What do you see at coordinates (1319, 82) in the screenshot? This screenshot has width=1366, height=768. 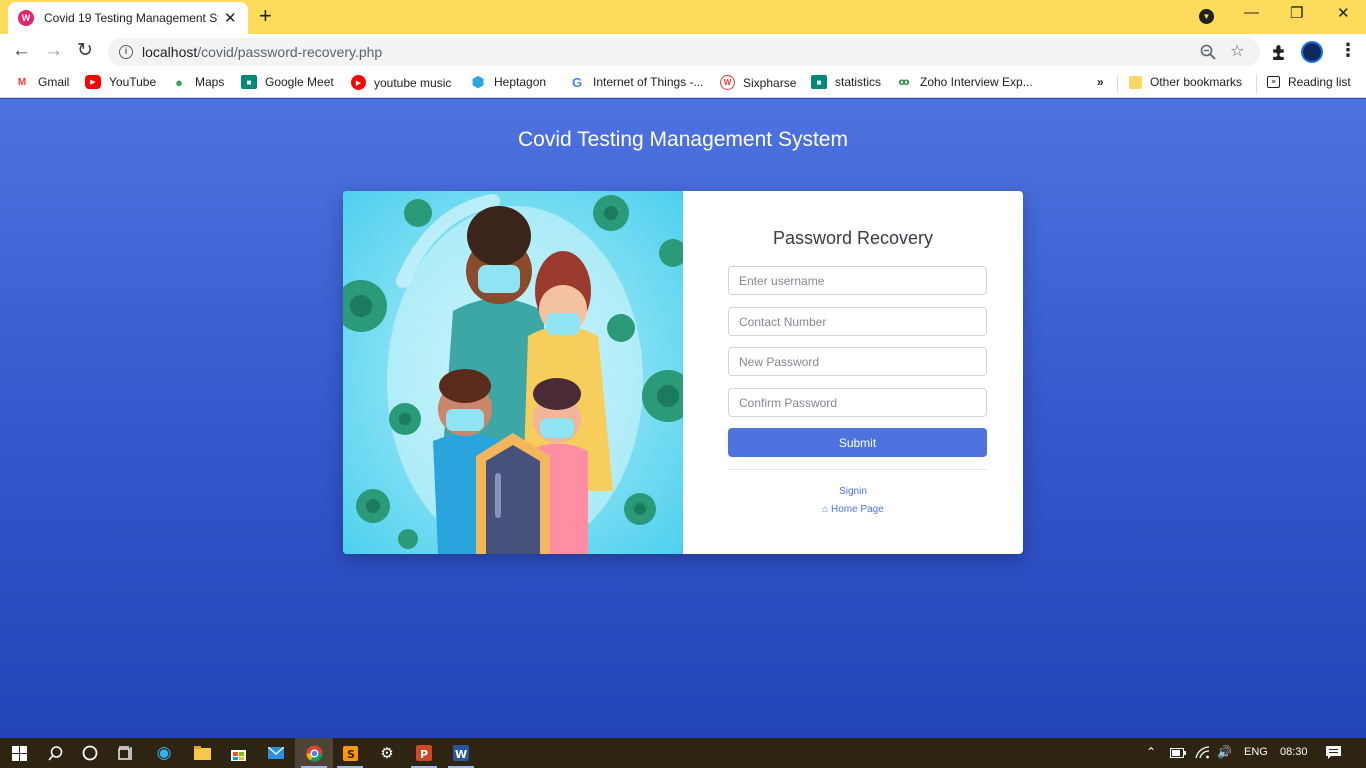 I see `reading-list-label: Reading list` at bounding box center [1319, 82].